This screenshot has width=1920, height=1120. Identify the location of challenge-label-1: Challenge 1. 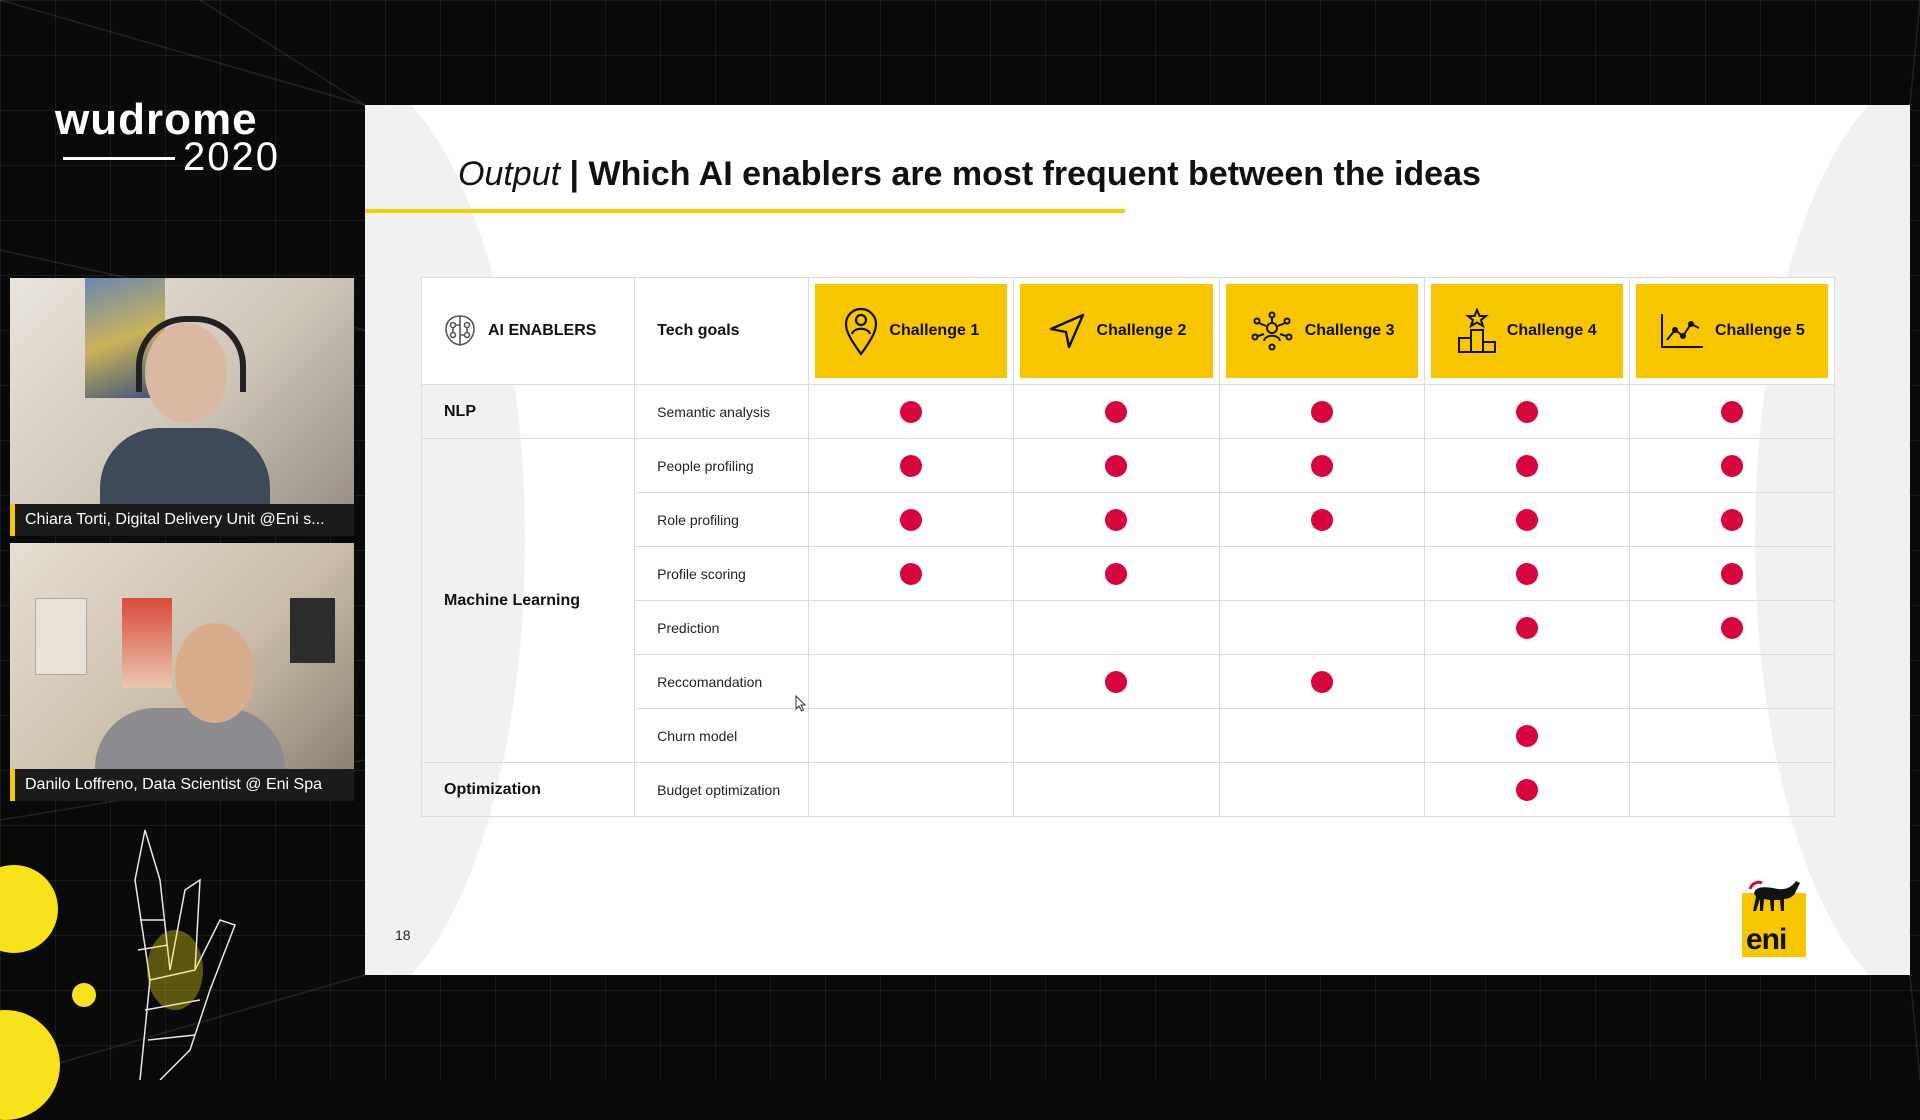
(934, 330).